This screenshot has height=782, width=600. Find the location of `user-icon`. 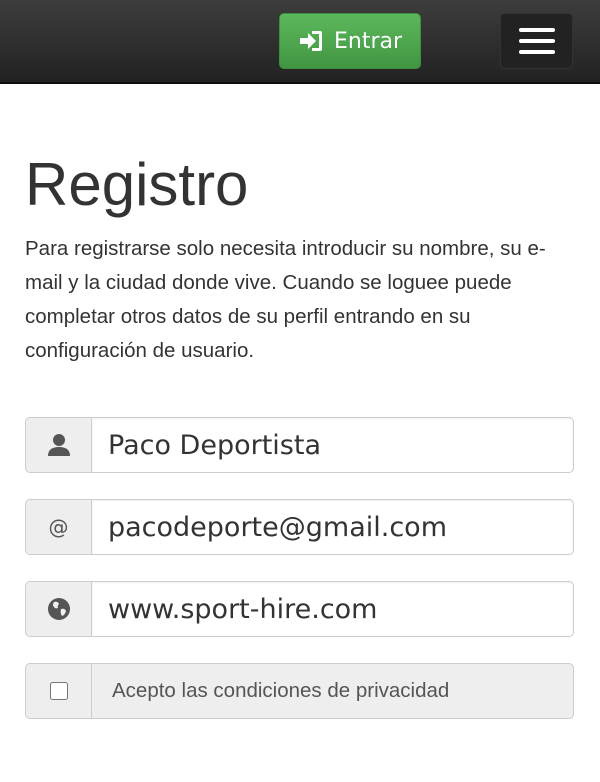

user-icon is located at coordinates (58, 445).